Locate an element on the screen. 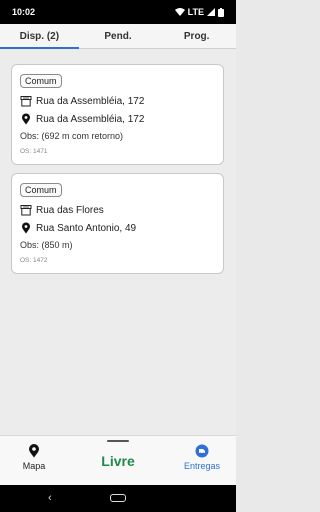  observation-text: Obs: (850 m) is located at coordinates (46, 245).